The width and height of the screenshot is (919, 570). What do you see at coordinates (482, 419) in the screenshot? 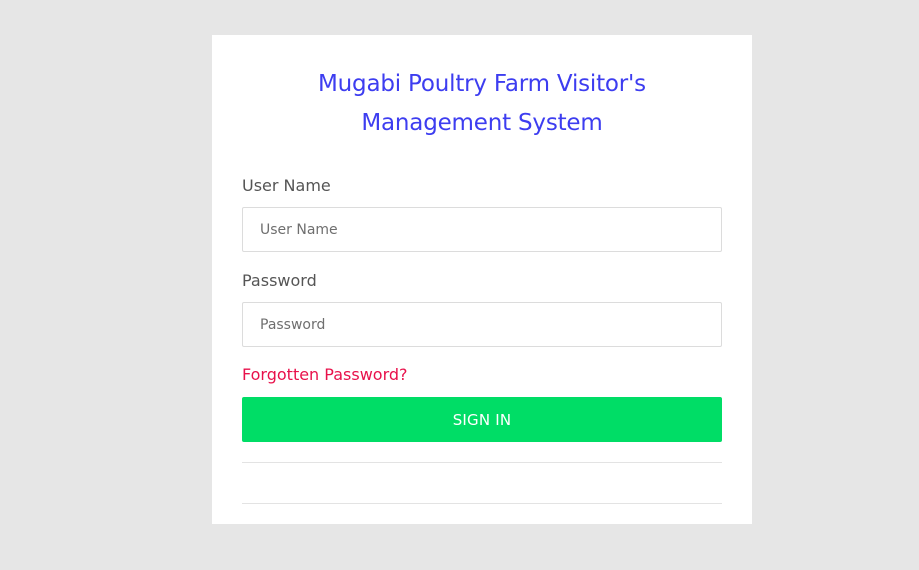
I see `sign-in-button: SIGN IN` at bounding box center [482, 419].